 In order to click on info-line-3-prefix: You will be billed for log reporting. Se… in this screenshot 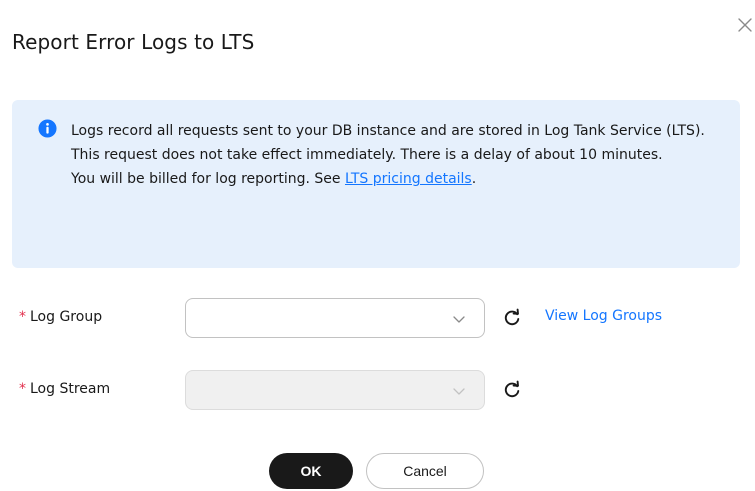, I will do `click(208, 179)`.